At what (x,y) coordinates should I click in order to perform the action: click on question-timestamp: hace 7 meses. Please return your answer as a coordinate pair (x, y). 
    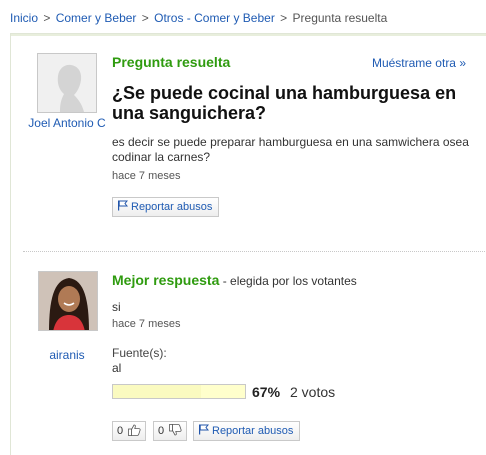
    Looking at the image, I should click on (146, 176).